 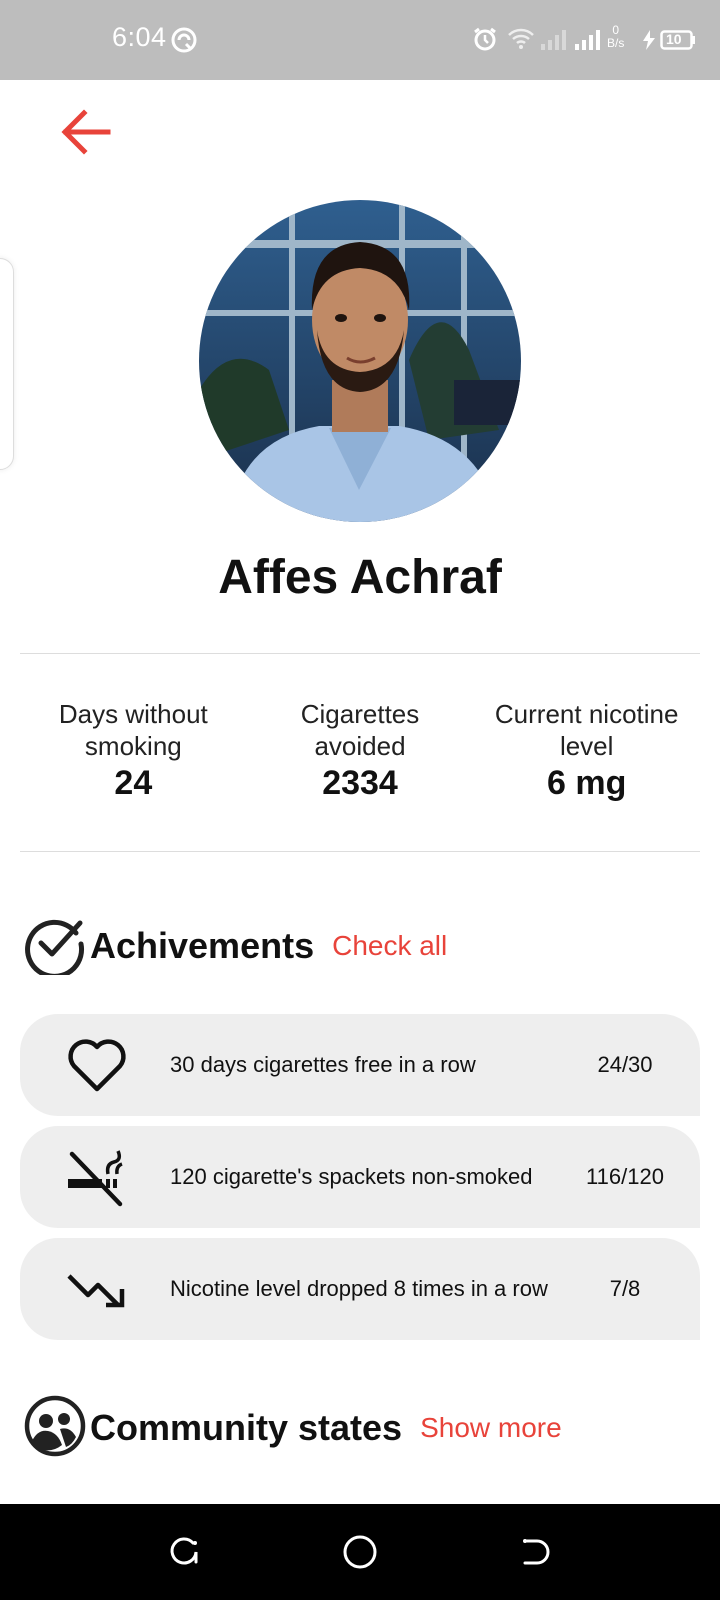 What do you see at coordinates (389, 946) in the screenshot?
I see `check-all-link: Check all` at bounding box center [389, 946].